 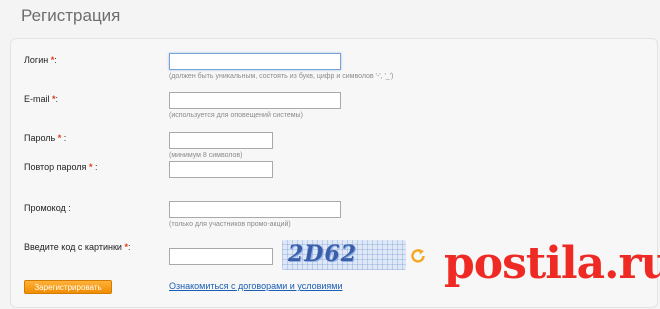 I want to click on login-label-text: Логин, so click(x=36, y=60).